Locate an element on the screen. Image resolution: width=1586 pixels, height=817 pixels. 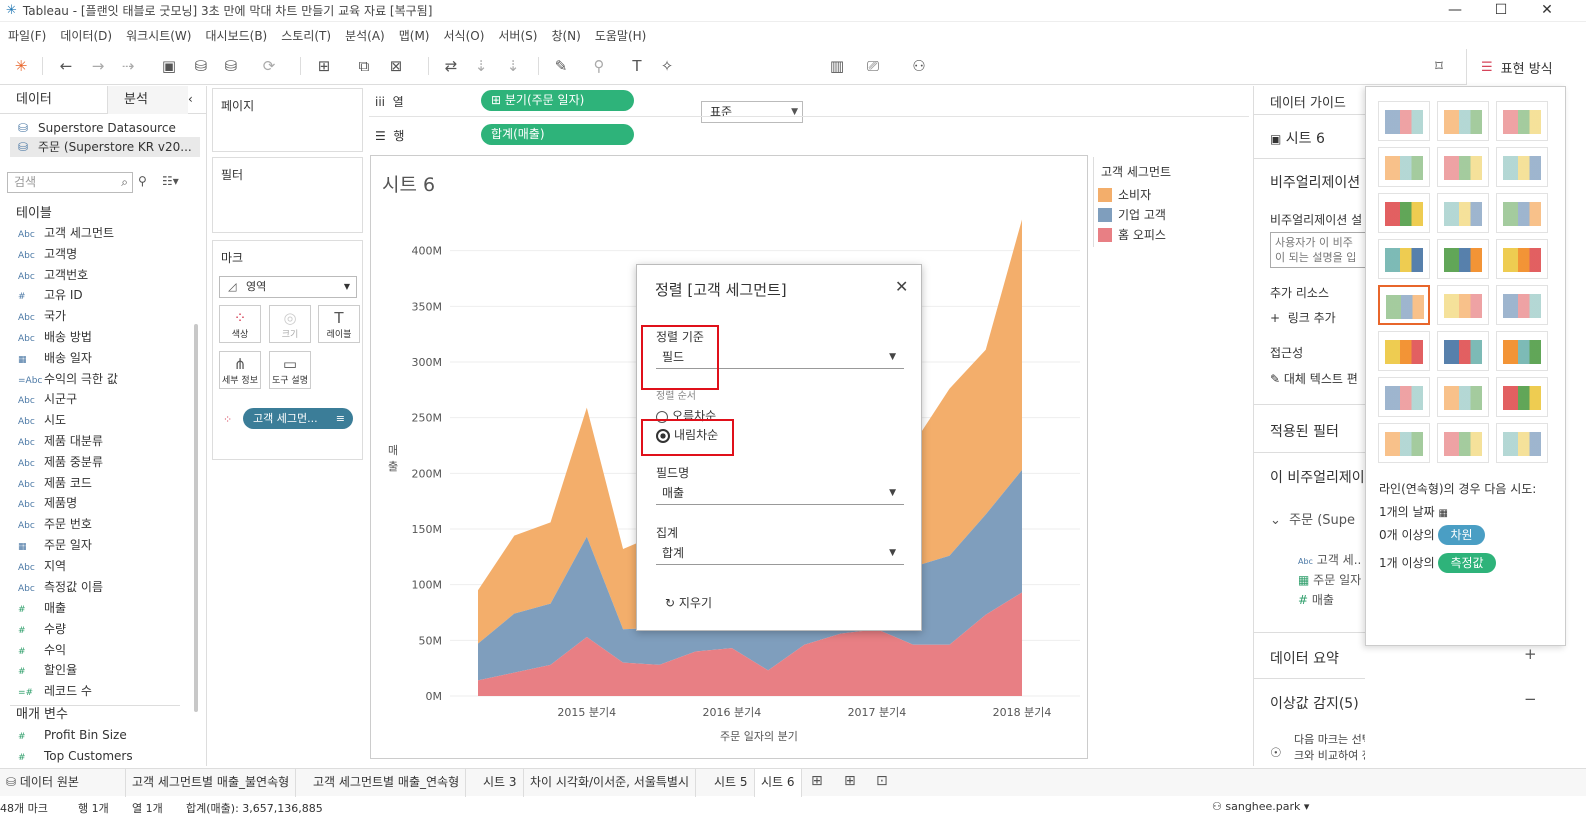
field-item: Abc 시도 is located at coordinates (108, 420).